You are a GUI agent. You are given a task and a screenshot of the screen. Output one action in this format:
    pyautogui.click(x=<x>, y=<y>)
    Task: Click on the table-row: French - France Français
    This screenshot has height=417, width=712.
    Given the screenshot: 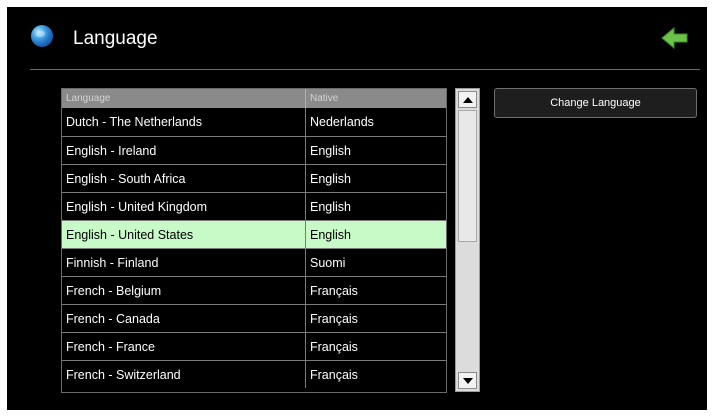 What is the action you would take?
    pyautogui.click(x=254, y=346)
    